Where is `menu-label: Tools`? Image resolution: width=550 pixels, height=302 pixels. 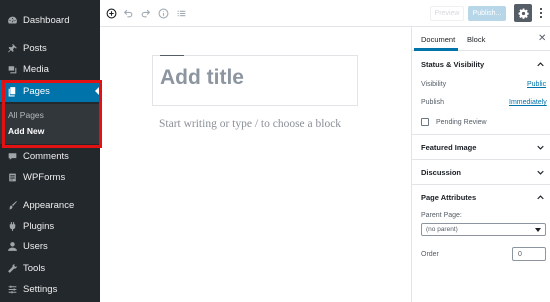
menu-label: Tools is located at coordinates (34, 268).